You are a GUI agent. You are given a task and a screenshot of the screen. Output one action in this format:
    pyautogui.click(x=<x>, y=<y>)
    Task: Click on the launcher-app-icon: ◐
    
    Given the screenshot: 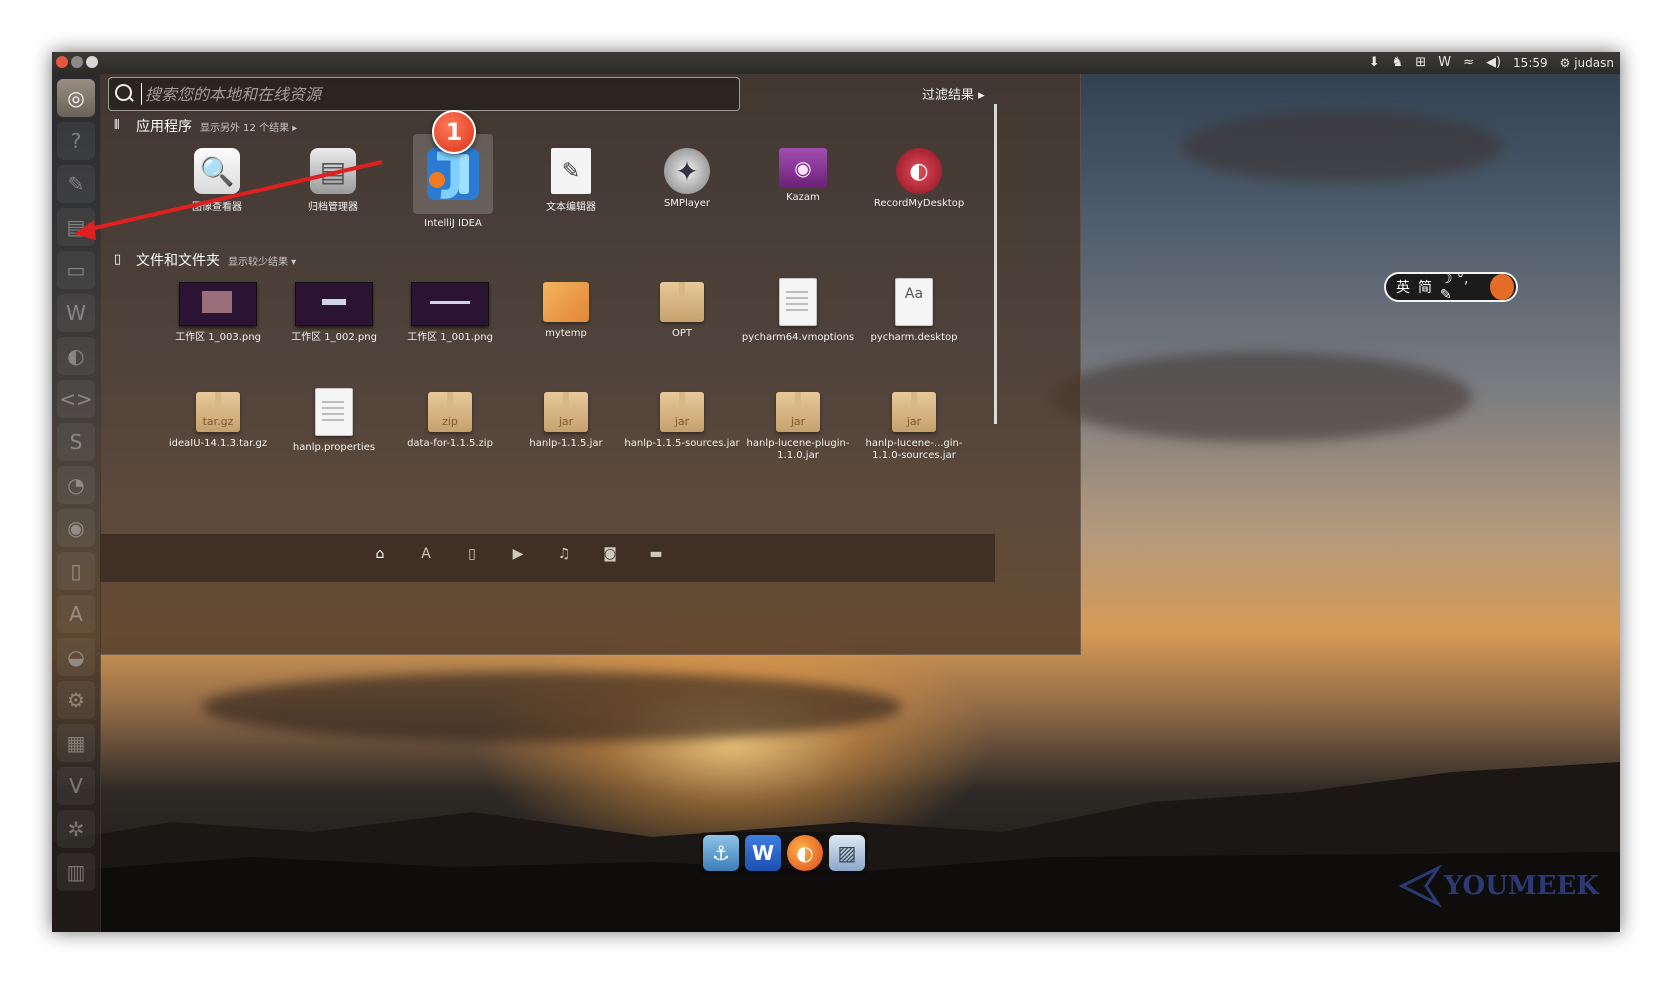 What is the action you would take?
    pyautogui.click(x=76, y=356)
    